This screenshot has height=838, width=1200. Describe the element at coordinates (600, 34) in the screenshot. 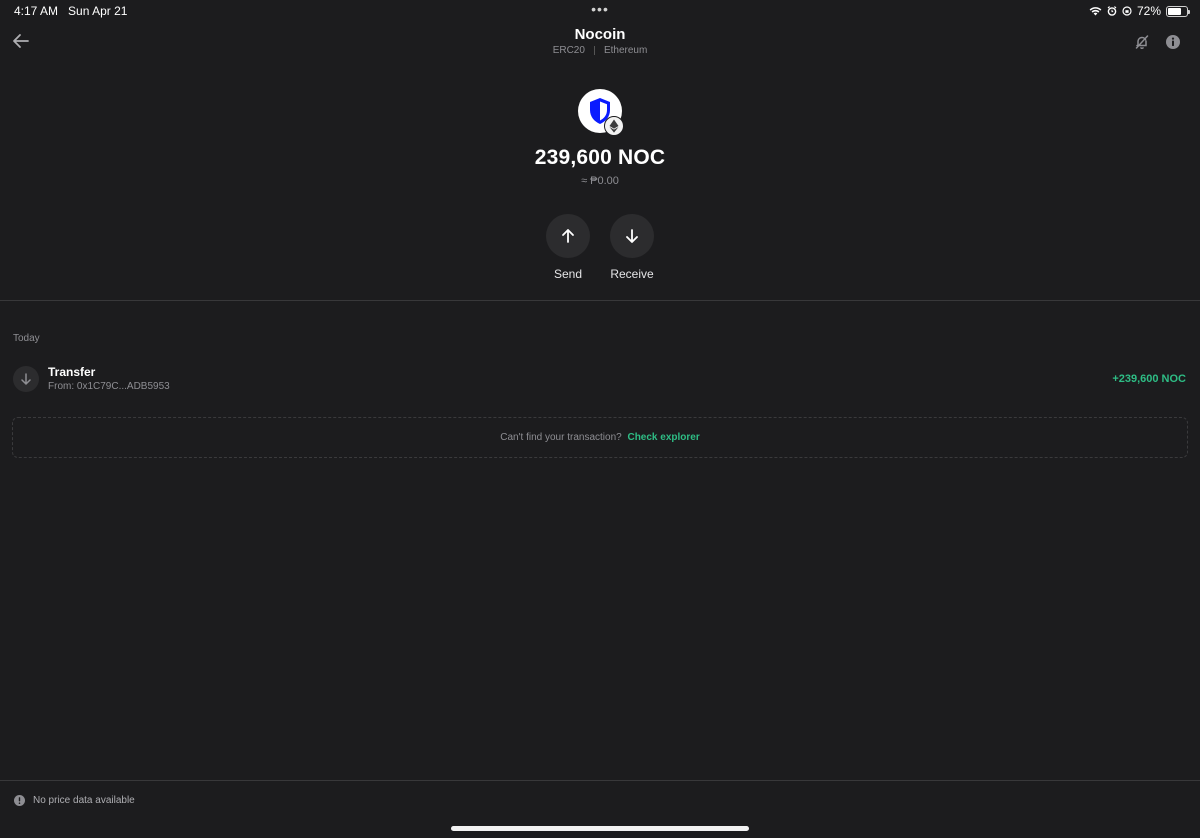

I see `token-name-title: Nocoin` at that location.